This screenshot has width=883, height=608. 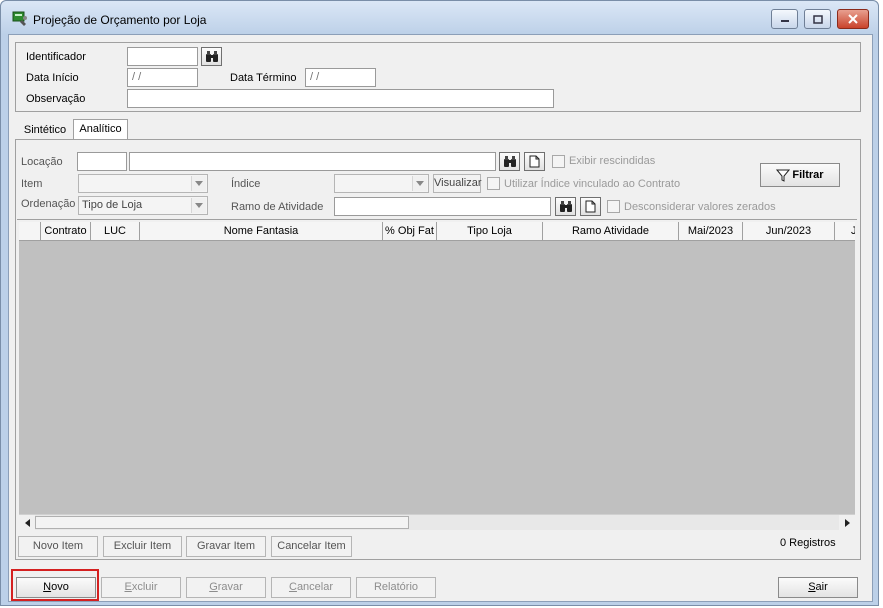 I want to click on excluir-button: Excluir, so click(x=141, y=587).